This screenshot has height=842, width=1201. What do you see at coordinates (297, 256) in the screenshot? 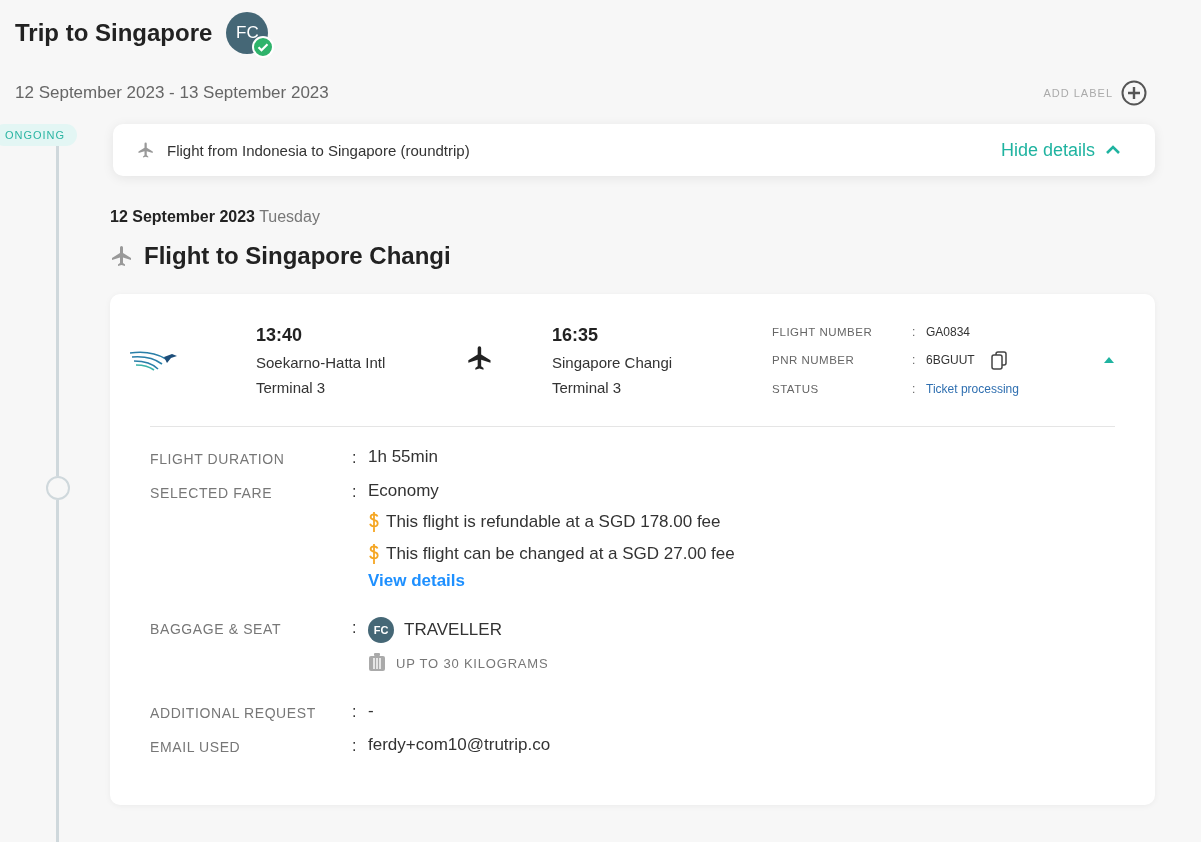
I see `segment-title: Flight to Singapore Changi` at bounding box center [297, 256].